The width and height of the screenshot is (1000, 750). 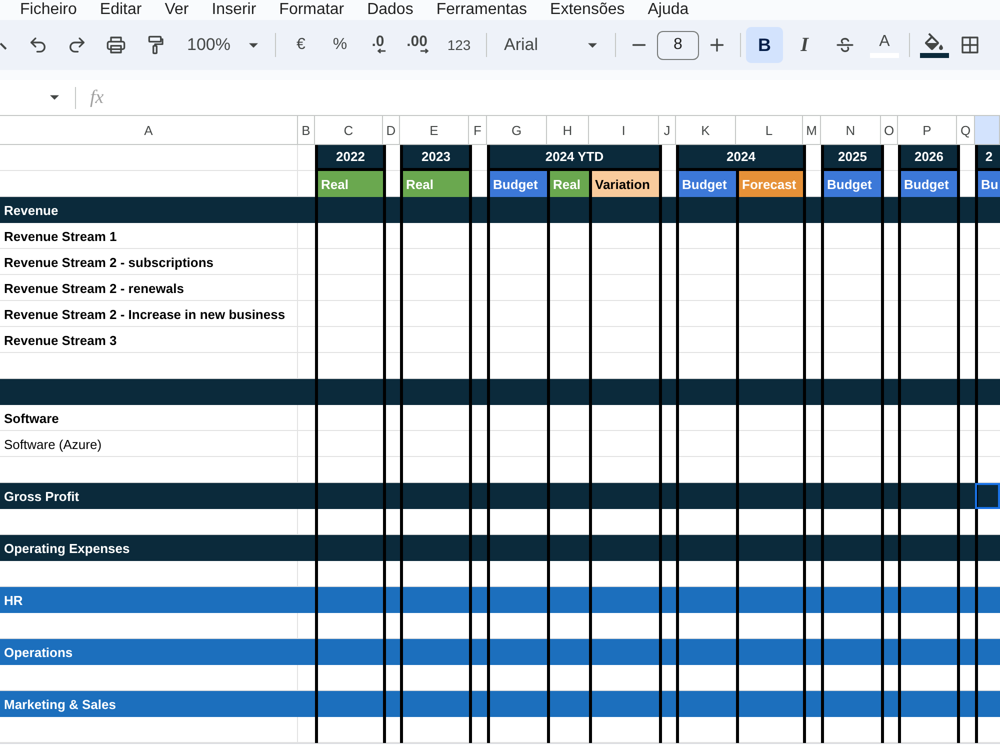 I want to click on menu-item: Editar, so click(x=121, y=10).